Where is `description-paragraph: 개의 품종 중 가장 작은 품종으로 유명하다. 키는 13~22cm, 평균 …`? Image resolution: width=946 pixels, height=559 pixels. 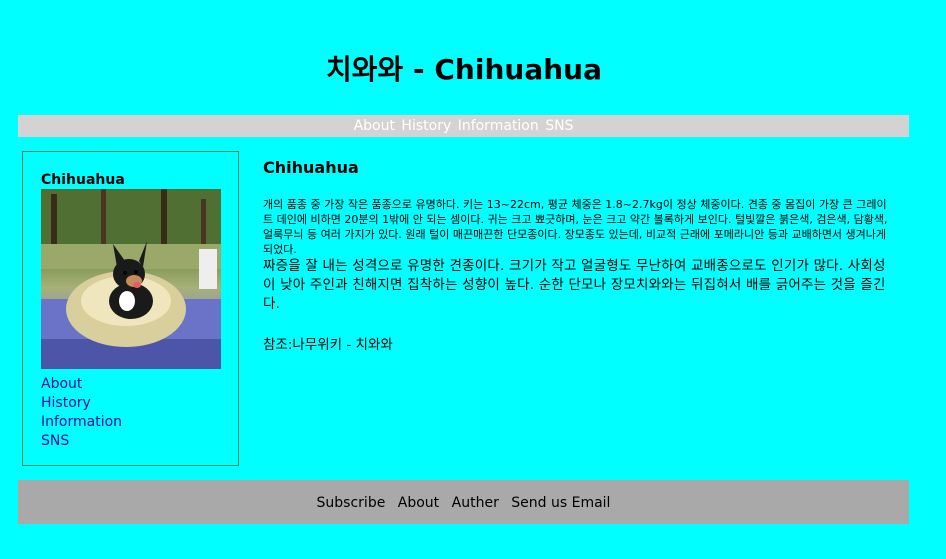 description-paragraph: 개의 품종 중 가장 작은 품종으로 유명하다. 키는 13~22cm, 평균 … is located at coordinates (575, 227).